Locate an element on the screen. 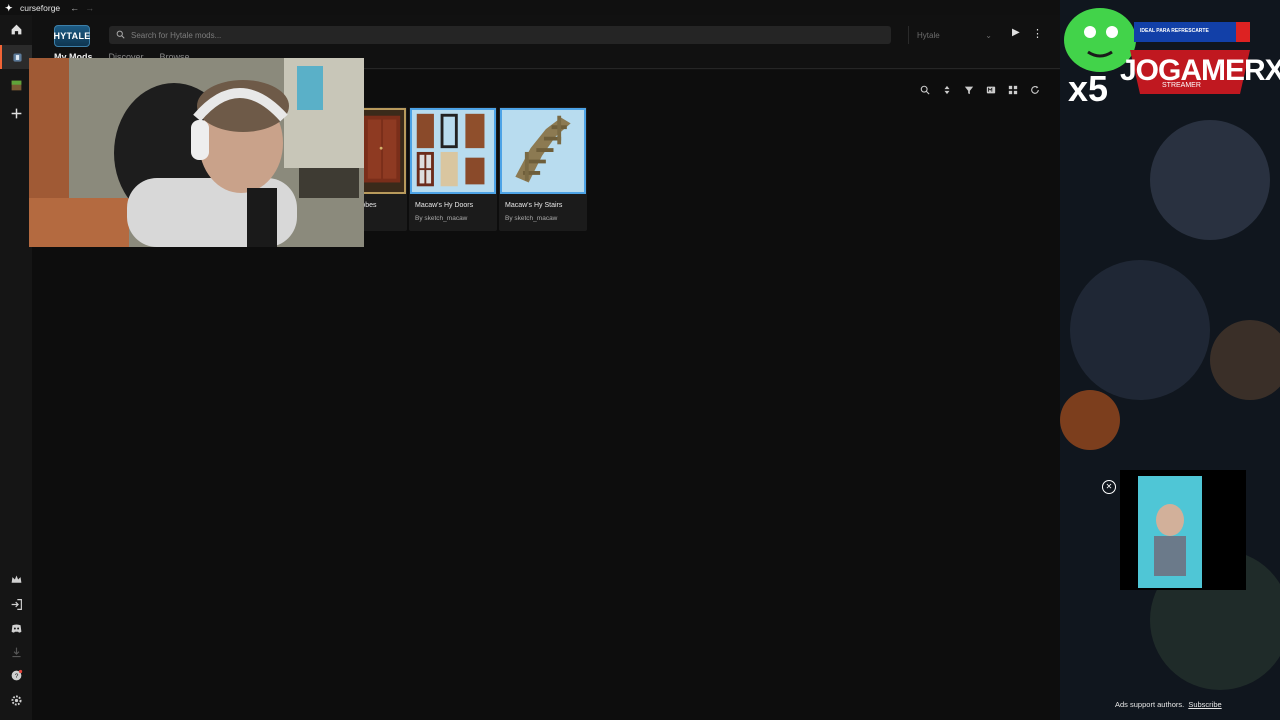  streamer-brand-sub: STREAMER is located at coordinates (1181, 85).